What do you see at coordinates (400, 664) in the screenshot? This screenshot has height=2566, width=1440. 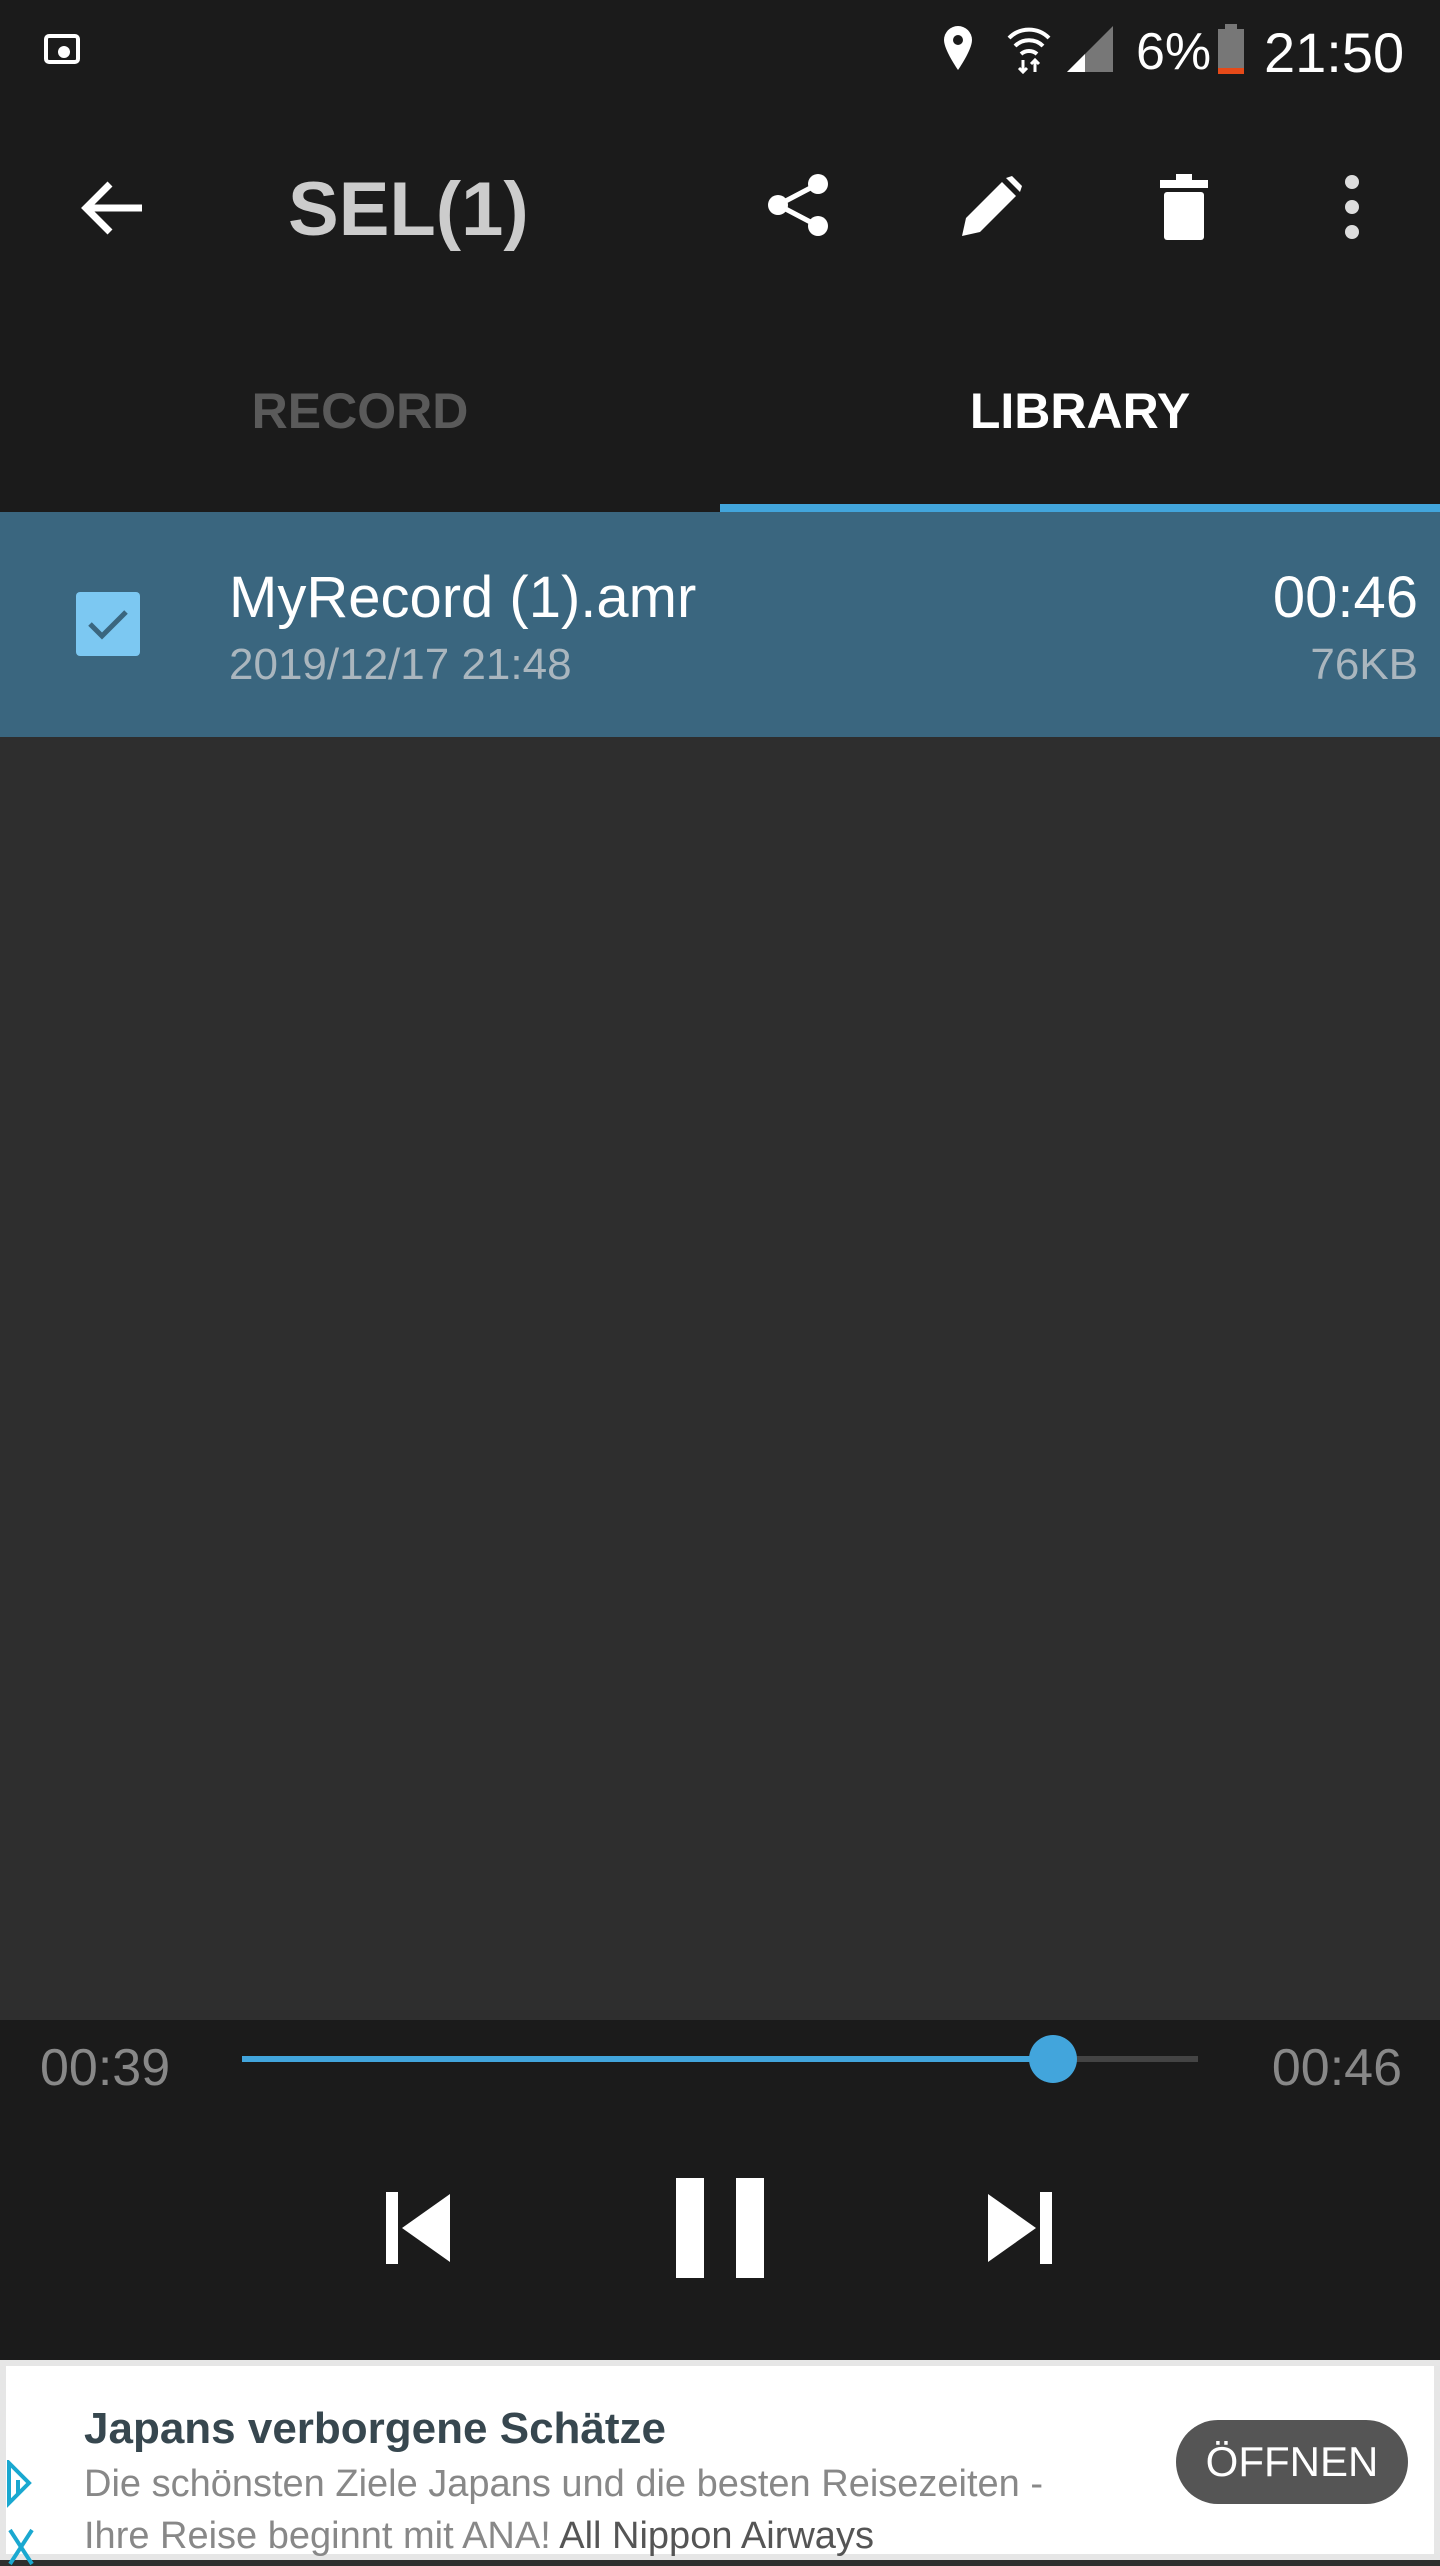 I see `recording-date: 2019/12/17 21:48` at bounding box center [400, 664].